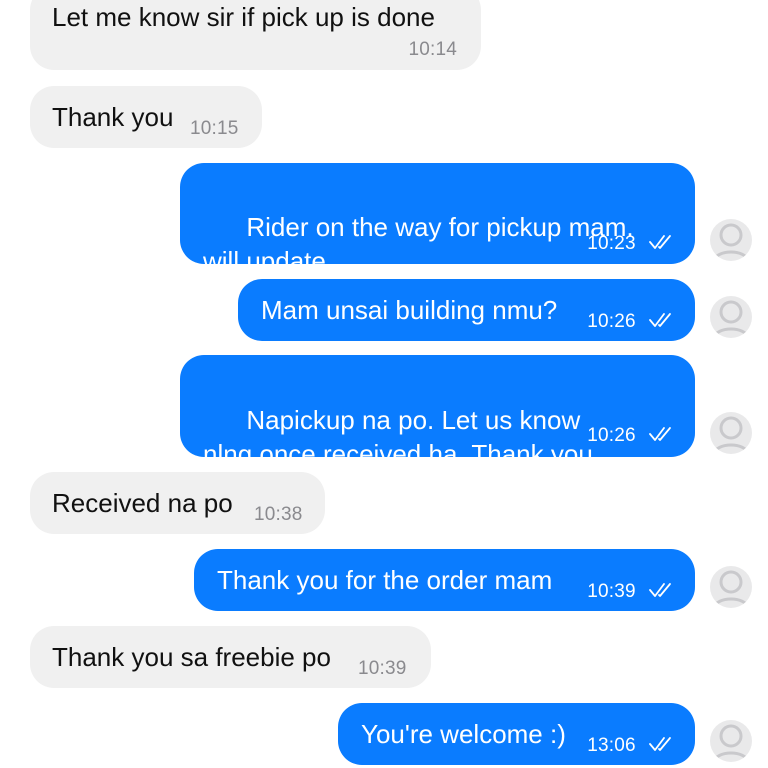  What do you see at coordinates (142, 503) in the screenshot?
I see `message-text: Received na po` at bounding box center [142, 503].